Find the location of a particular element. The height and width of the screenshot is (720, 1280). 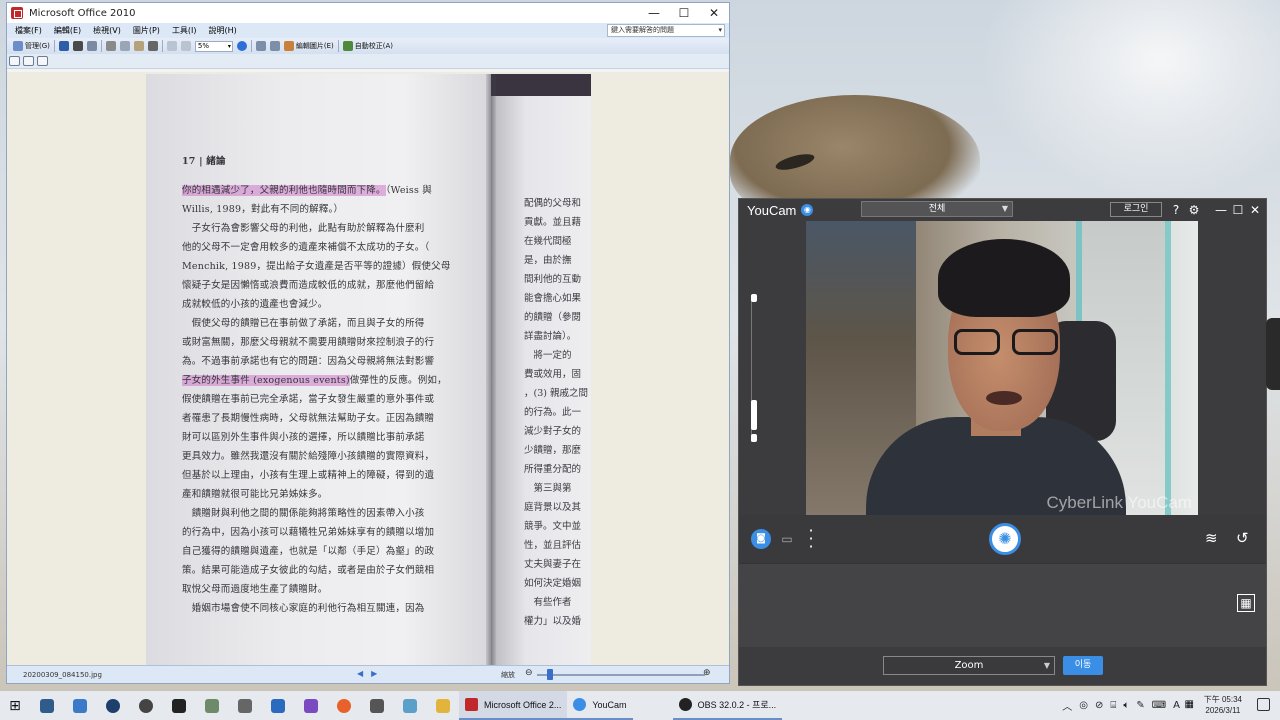

zoom-slider-thumb is located at coordinates (550, 674).